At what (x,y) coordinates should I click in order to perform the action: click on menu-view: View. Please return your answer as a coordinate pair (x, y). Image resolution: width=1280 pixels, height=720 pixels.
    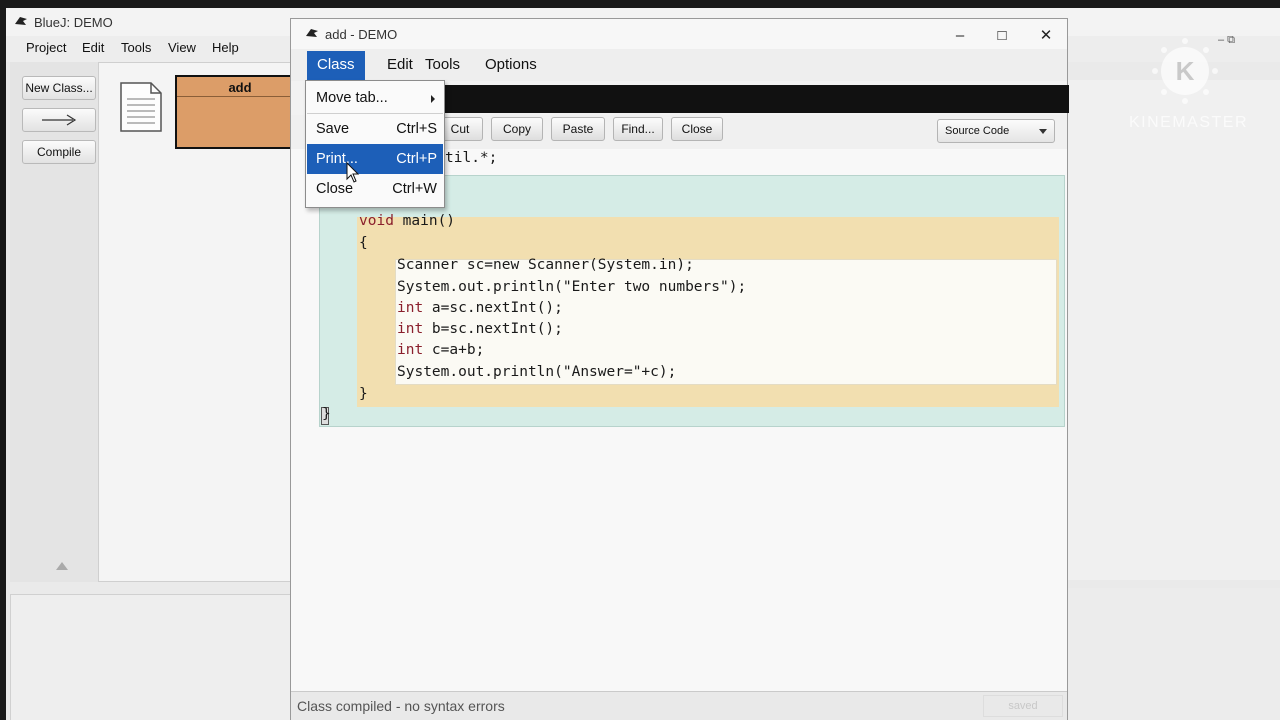
    Looking at the image, I should click on (182, 47).